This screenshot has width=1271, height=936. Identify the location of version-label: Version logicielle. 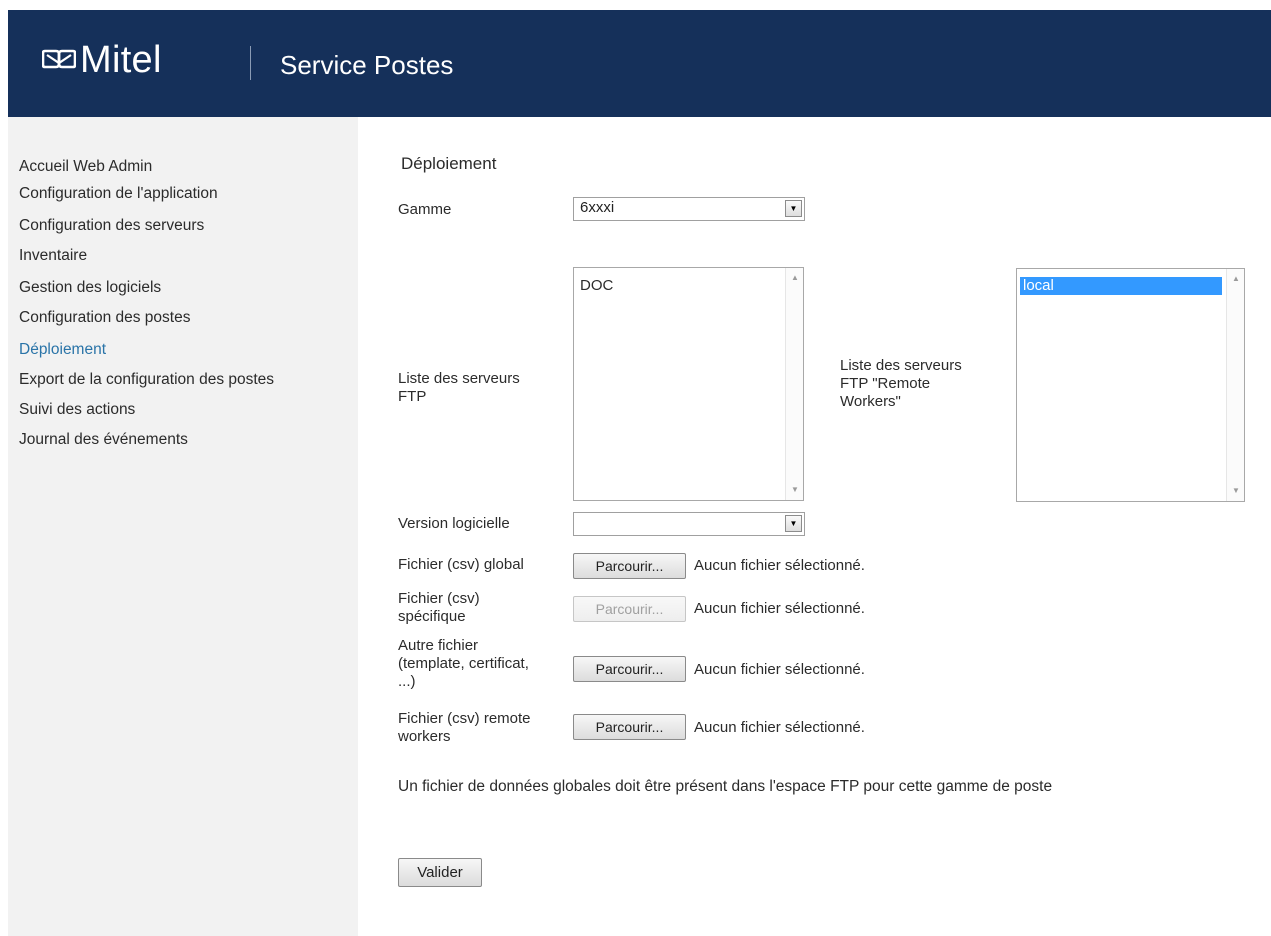
(454, 523).